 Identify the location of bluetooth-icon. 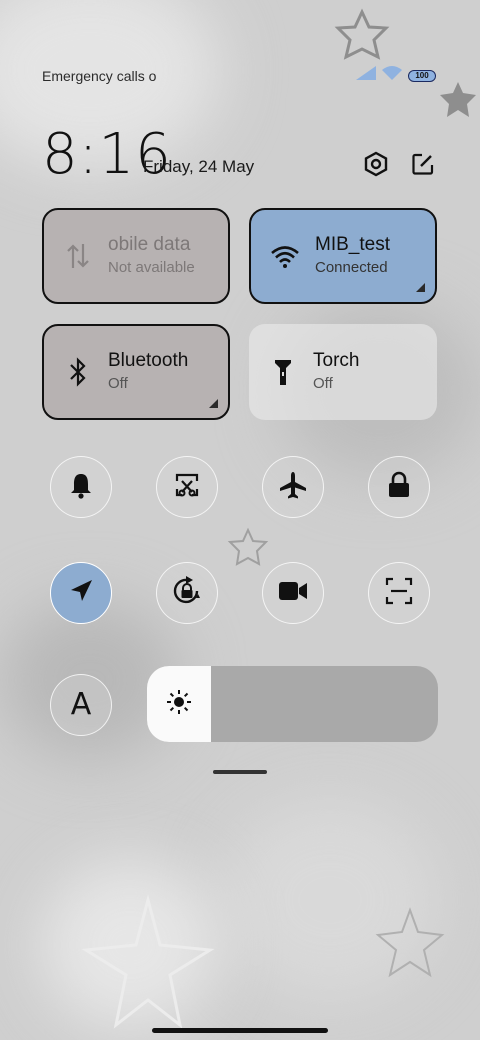
(78, 372).